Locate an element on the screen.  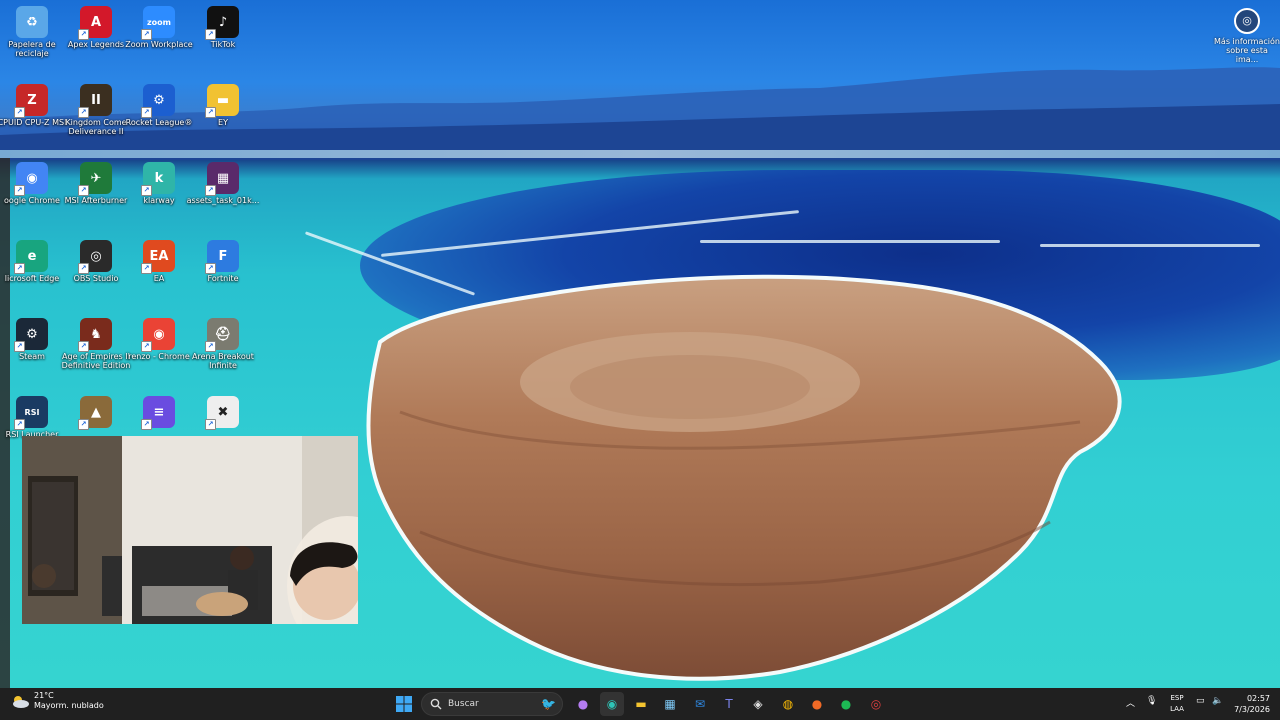
microphone-icon: 🎙 is located at coordinates (1151, 701).